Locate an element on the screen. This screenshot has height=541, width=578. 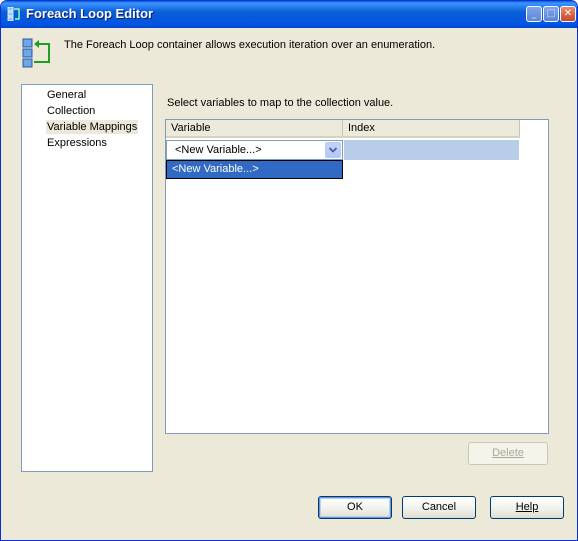
table-row: <New Variable...> is located at coordinates (342, 150).